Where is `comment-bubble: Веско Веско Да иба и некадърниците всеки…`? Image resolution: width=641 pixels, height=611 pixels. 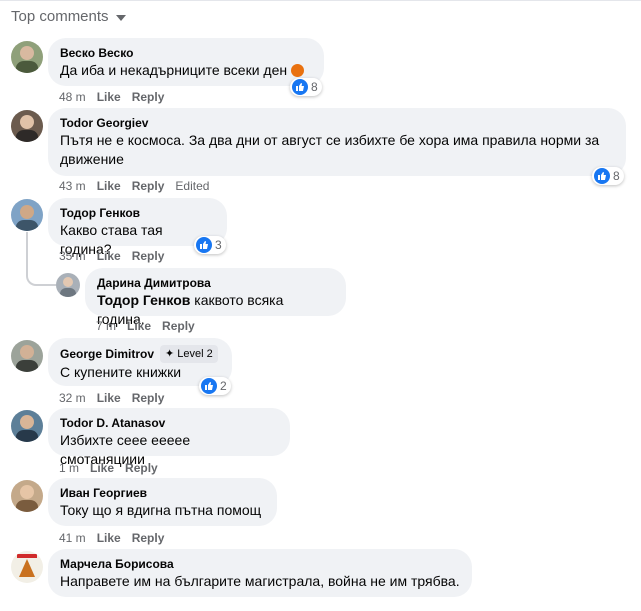
comment-bubble: Веско Веско Да иба и некадърниците всеки… is located at coordinates (186, 62).